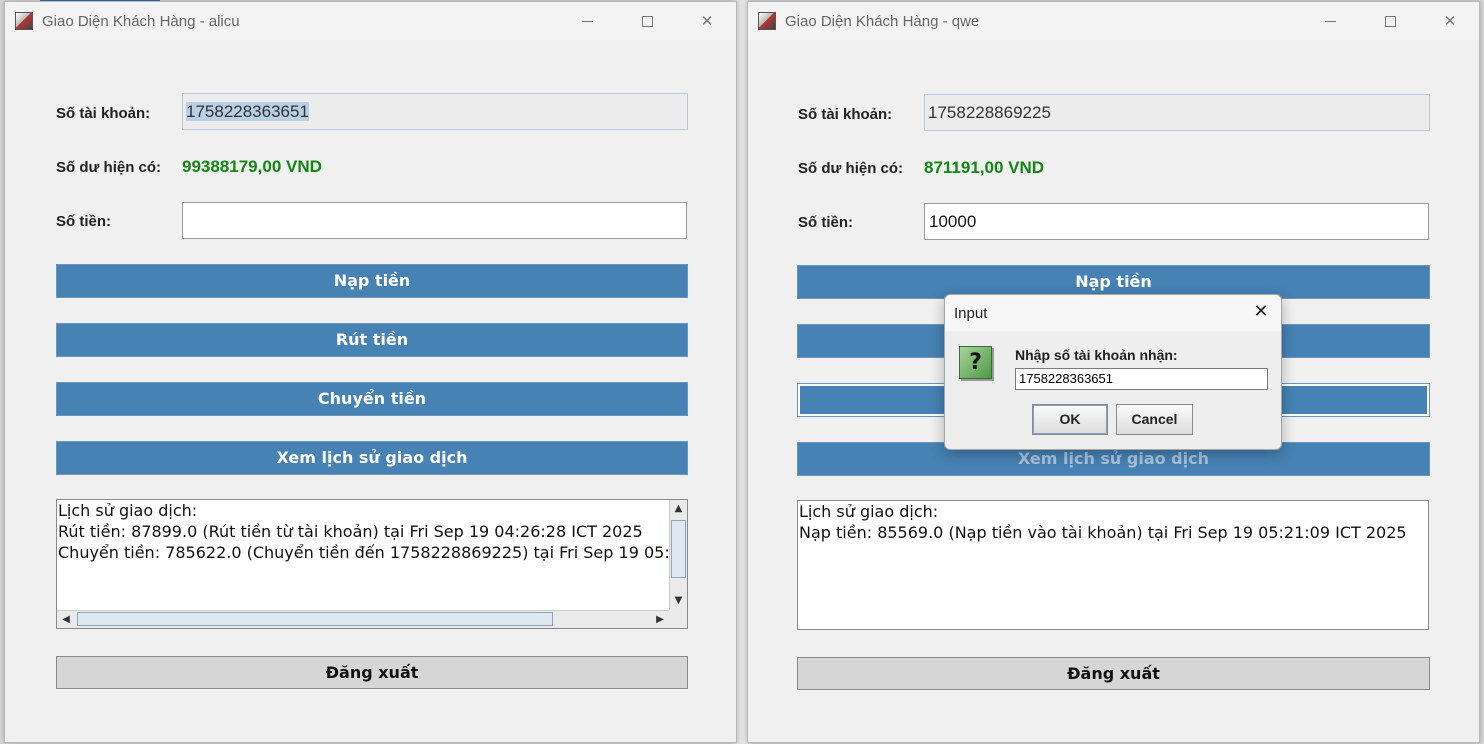  What do you see at coordinates (1113, 21) in the screenshot?
I see `title-bar: Giao Diện Khách Hàng - qwe ✕` at bounding box center [1113, 21].